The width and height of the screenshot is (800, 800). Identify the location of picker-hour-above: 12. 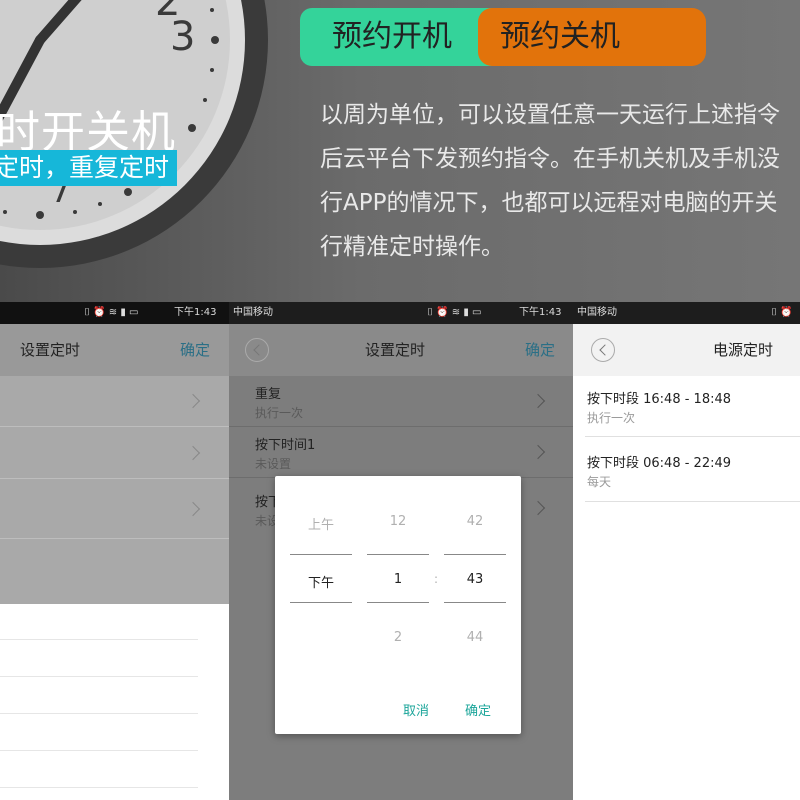
(398, 521).